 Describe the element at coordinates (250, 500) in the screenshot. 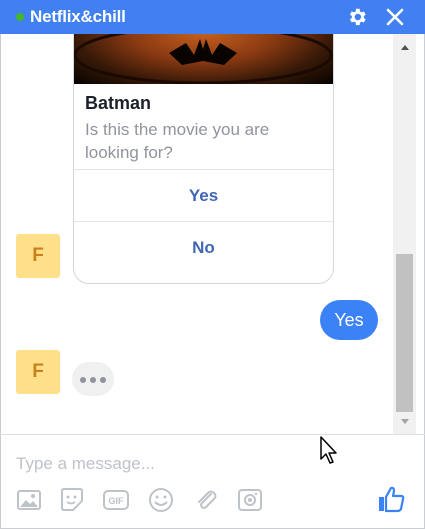

I see `camera-icon` at that location.